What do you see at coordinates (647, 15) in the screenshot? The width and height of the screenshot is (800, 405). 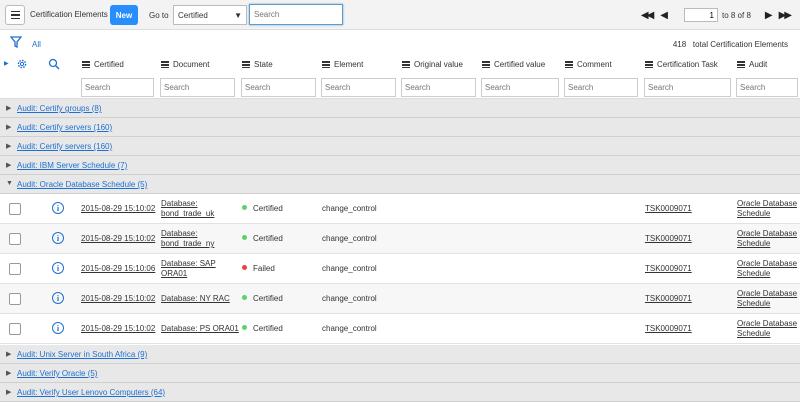 I see `first-page-icon: ◀◀` at bounding box center [647, 15].